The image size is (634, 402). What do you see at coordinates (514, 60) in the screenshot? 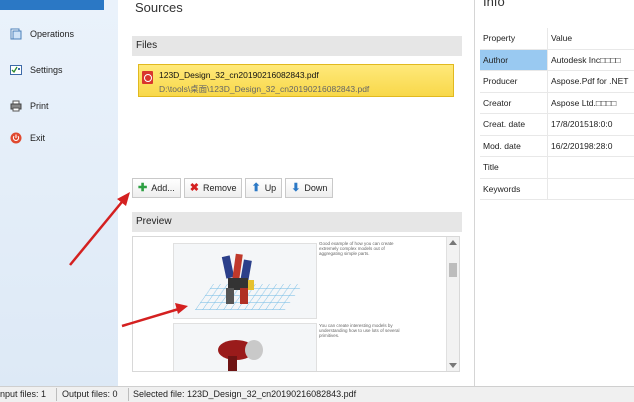
I see `property-cell: Author` at bounding box center [514, 60].